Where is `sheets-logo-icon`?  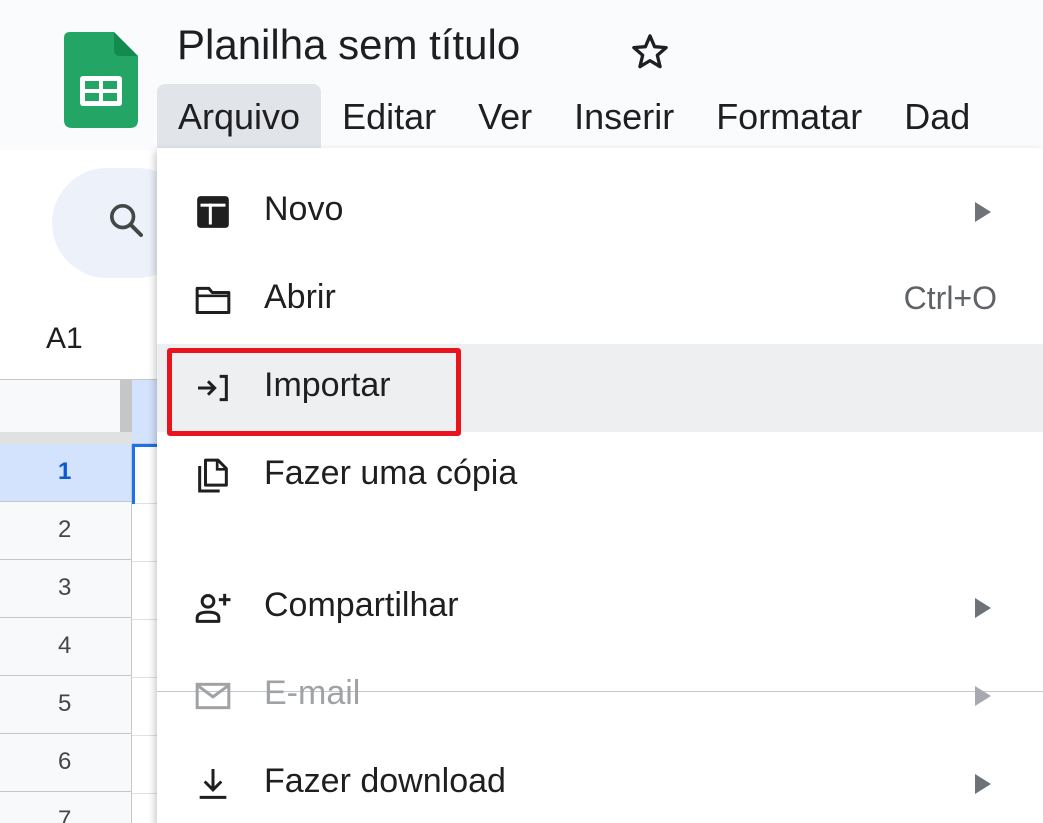
sheets-logo-icon is located at coordinates (101, 80).